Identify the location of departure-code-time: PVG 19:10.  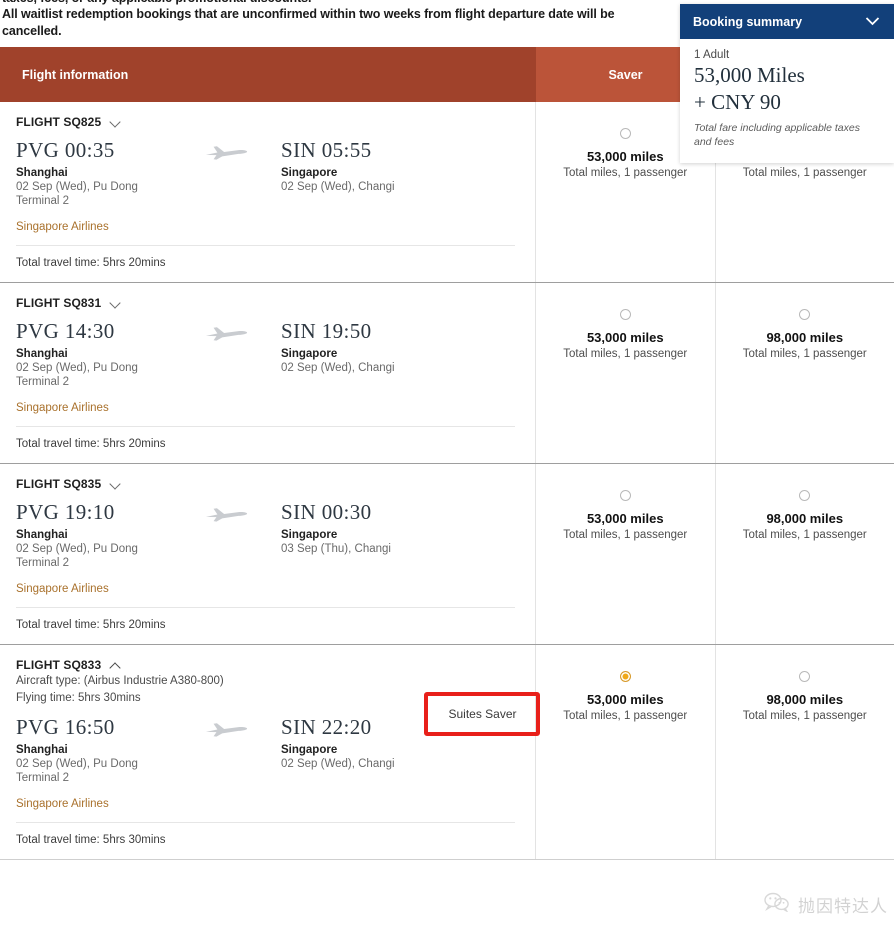
(65, 512).